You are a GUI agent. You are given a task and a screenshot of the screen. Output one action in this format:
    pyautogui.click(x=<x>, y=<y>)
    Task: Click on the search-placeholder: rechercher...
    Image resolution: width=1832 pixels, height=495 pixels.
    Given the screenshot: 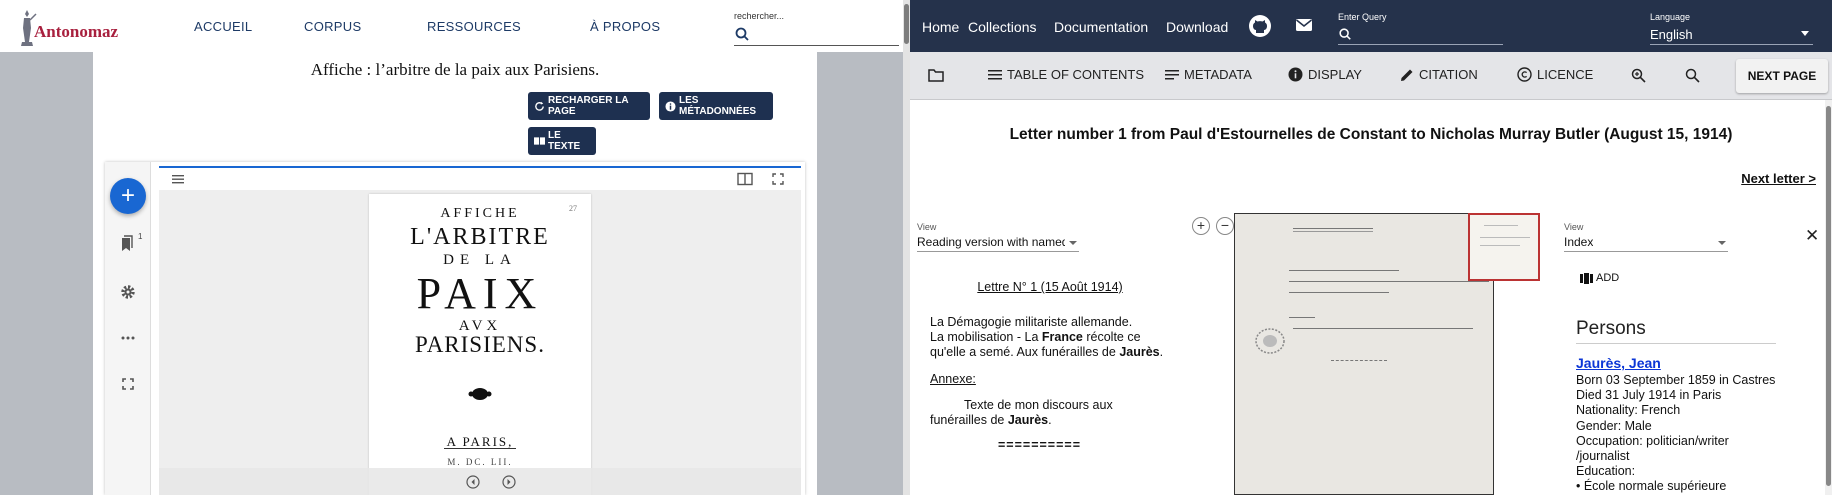 What is the action you would take?
    pyautogui.click(x=759, y=16)
    